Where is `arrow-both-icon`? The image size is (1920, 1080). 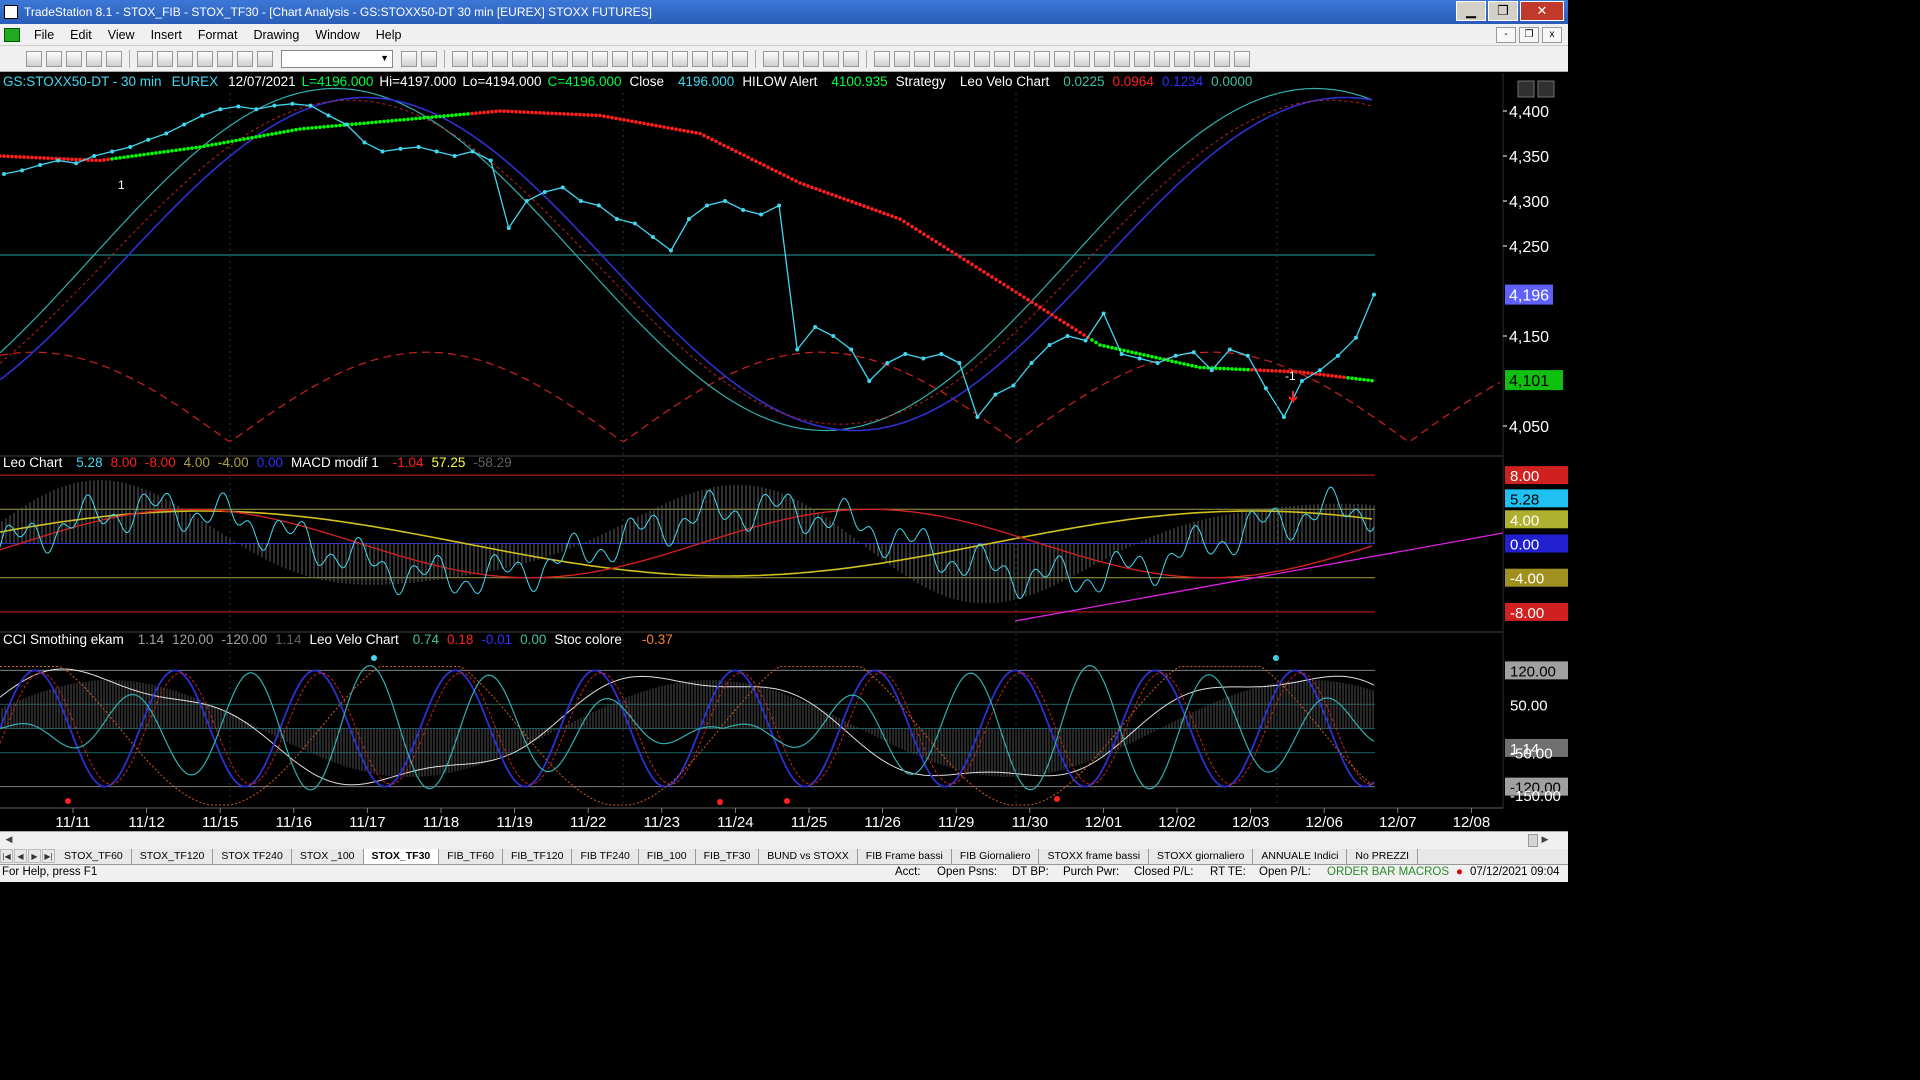
arrow-both-icon is located at coordinates (1042, 58).